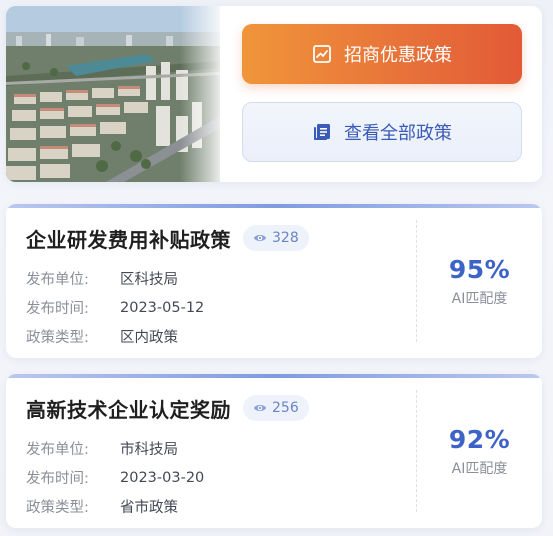 The width and height of the screenshot is (553, 536). What do you see at coordinates (113, 94) in the screenshot?
I see `city-aerial-photo` at bounding box center [113, 94].